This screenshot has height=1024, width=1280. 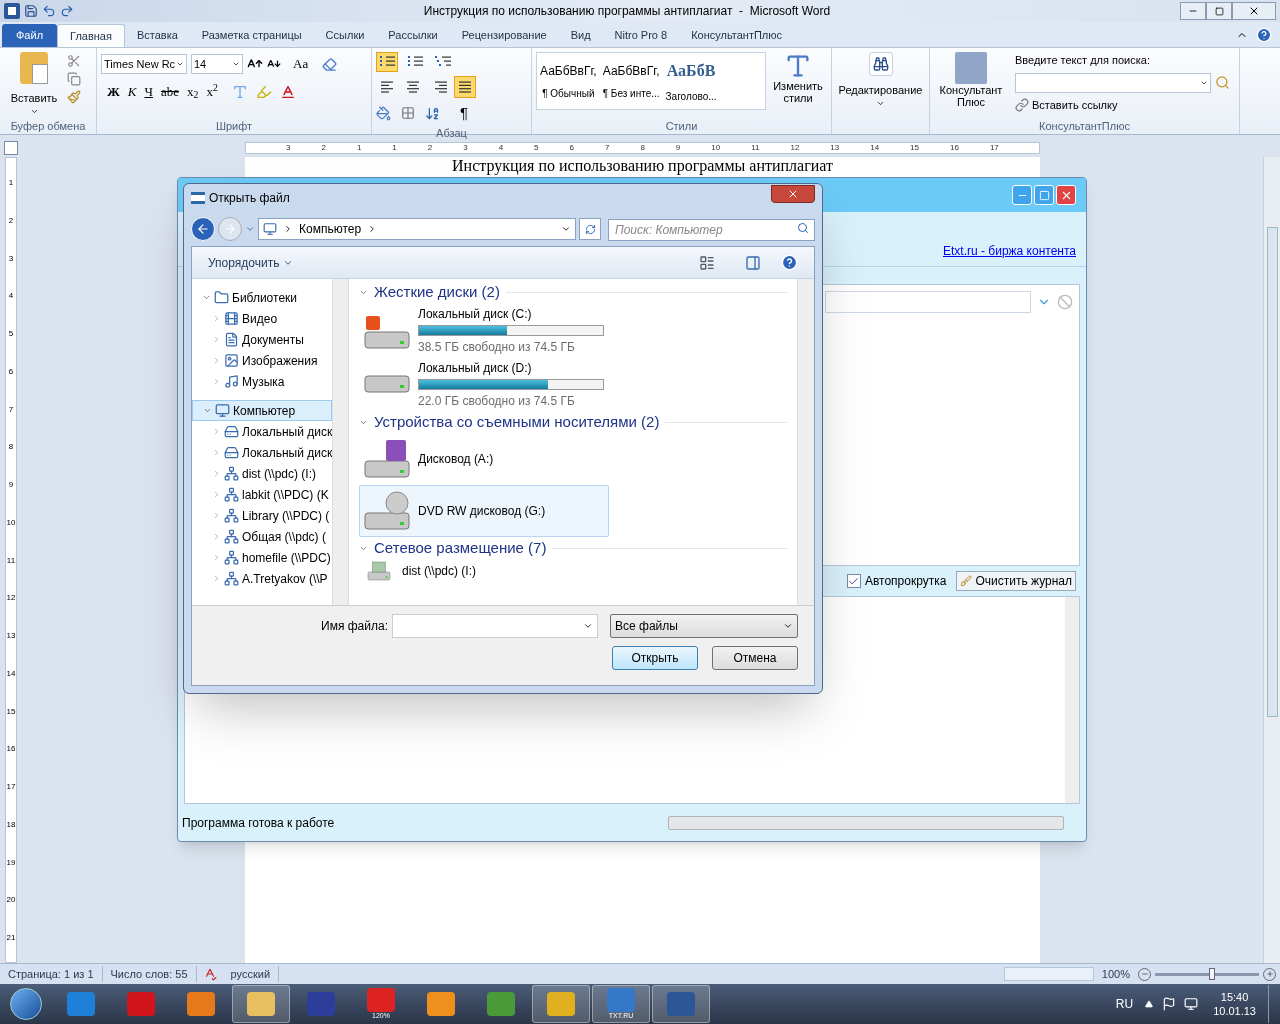 I want to click on tree-item: labkit (\\PDC) (K, so click(x=262, y=494).